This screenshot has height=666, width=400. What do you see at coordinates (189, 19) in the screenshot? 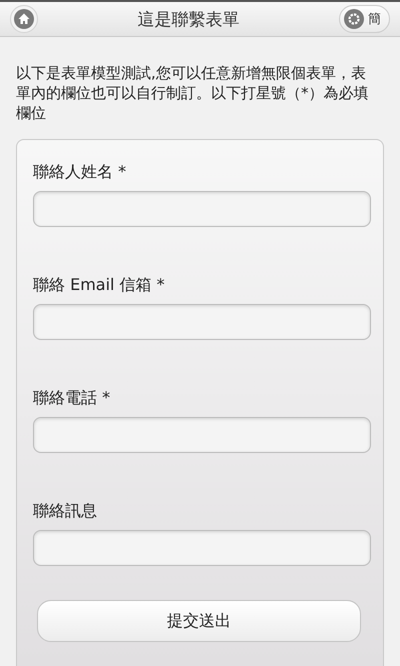
I see `page-title: 這是聯繫表單` at bounding box center [189, 19].